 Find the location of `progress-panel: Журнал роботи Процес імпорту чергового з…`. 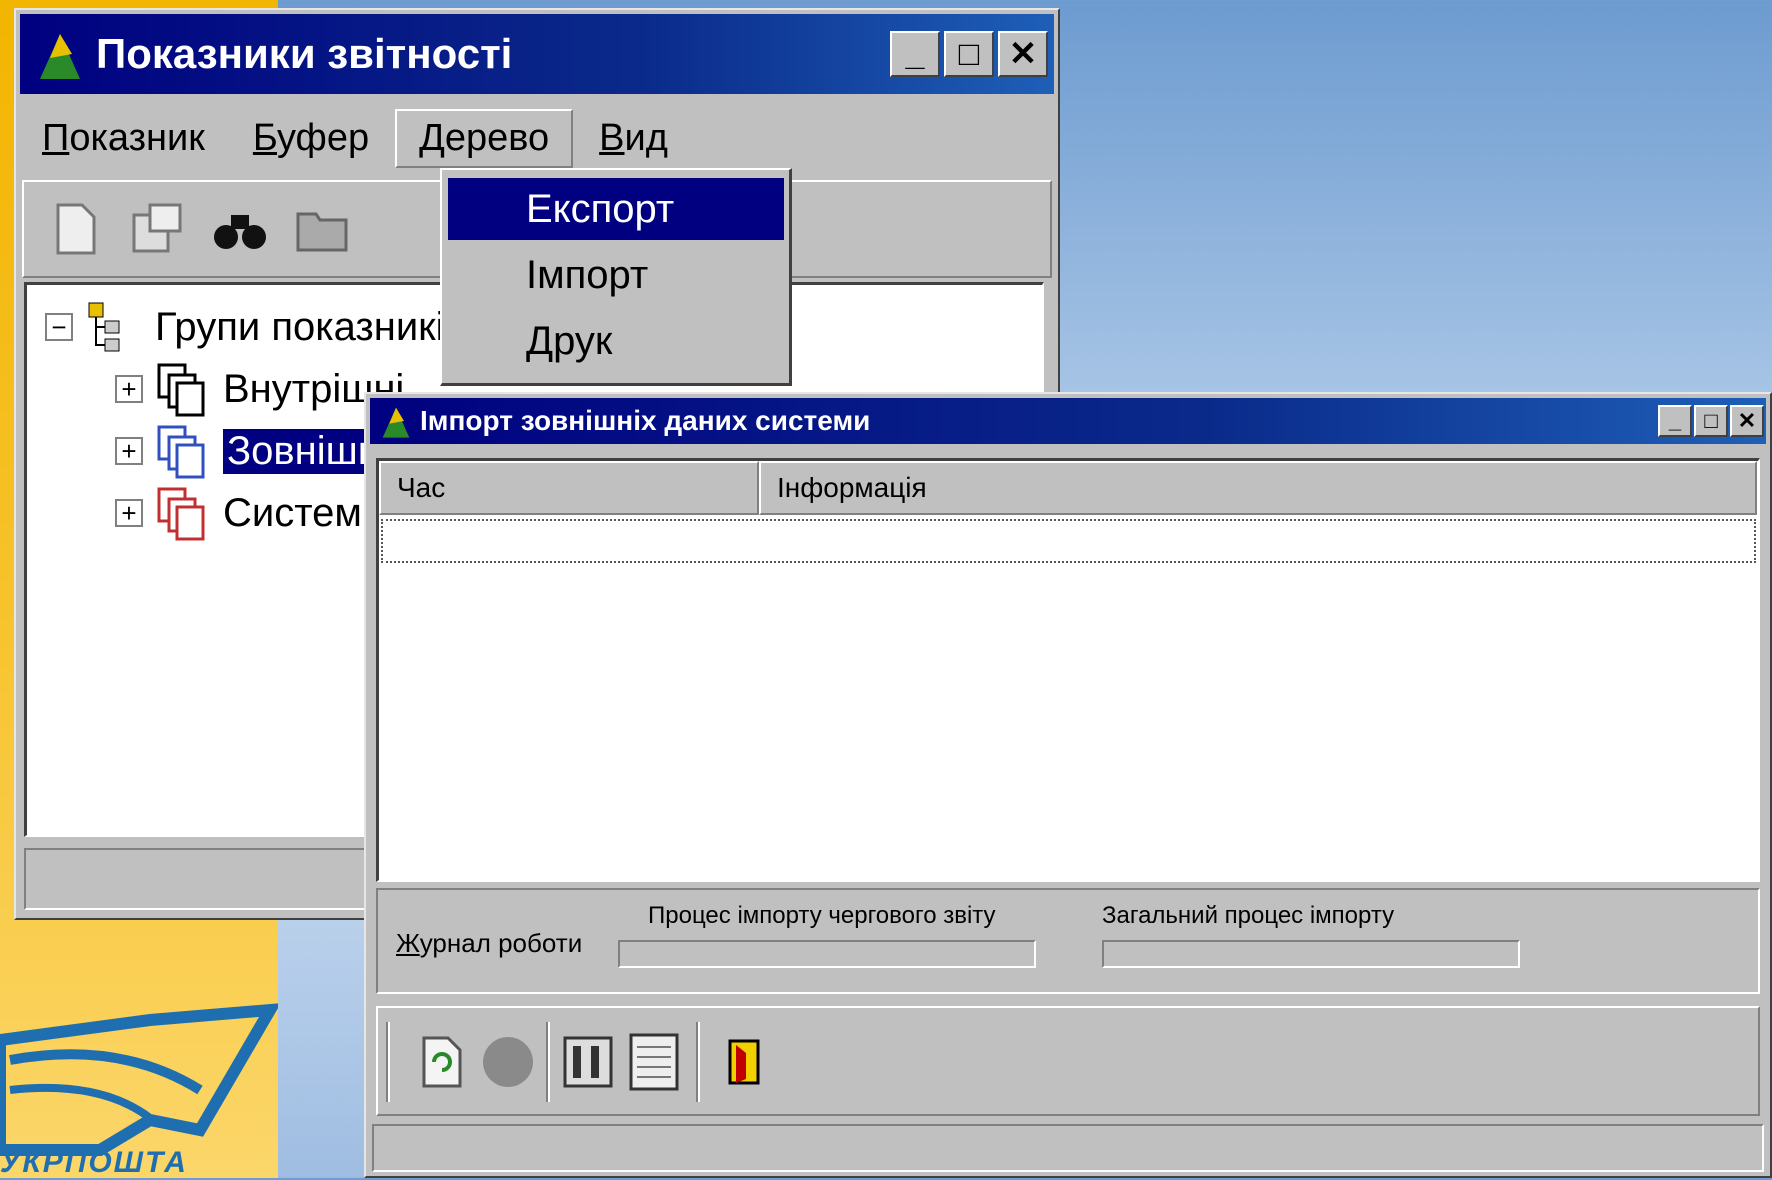

progress-panel: Журнал роботи Процес імпорту чергового з… is located at coordinates (1068, 941).